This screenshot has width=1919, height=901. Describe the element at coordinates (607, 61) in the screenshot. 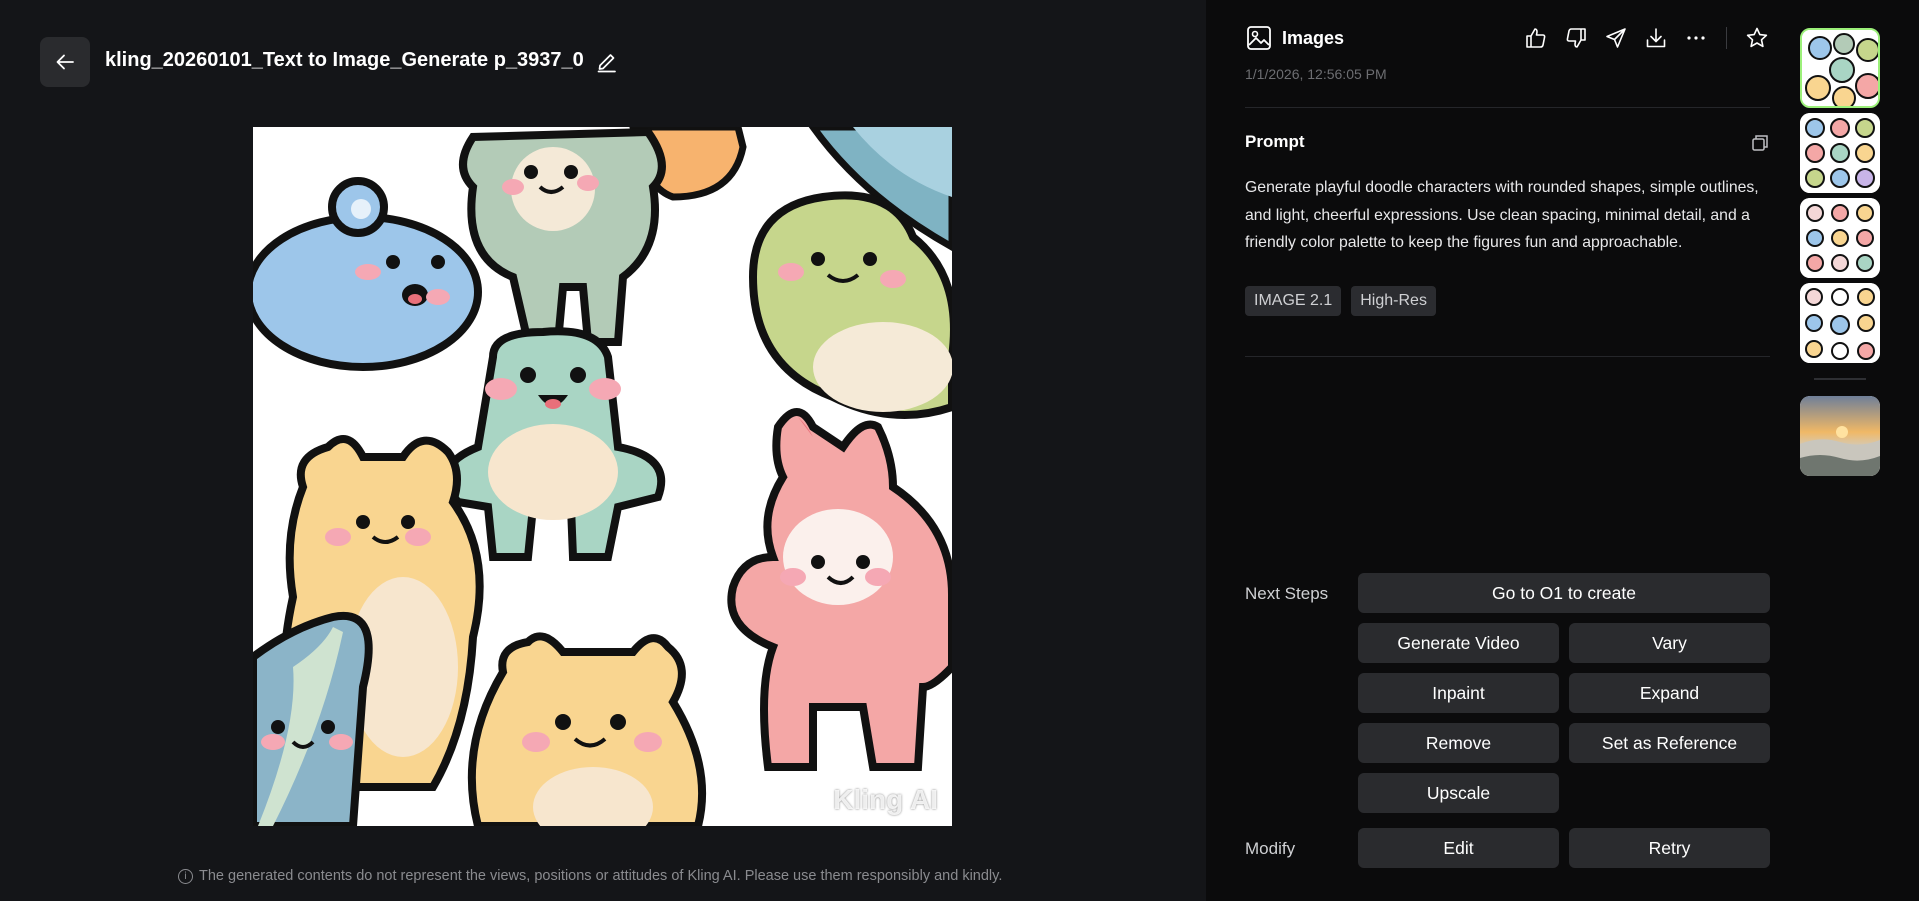

I see `edit-title-icon` at that location.